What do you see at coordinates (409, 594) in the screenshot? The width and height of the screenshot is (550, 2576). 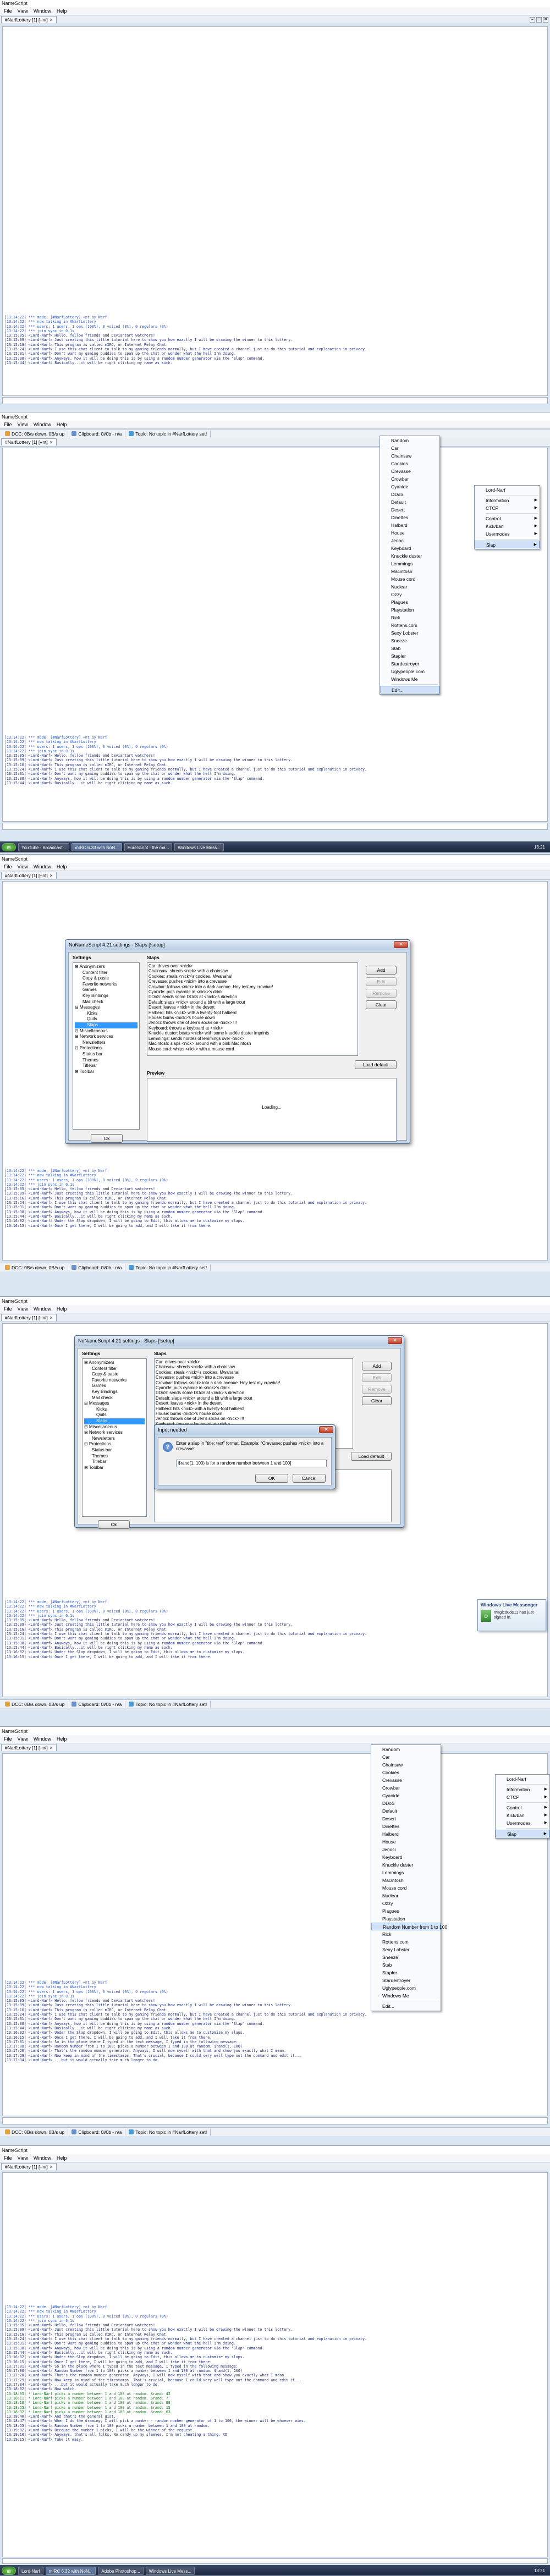 I see `slap-menu-item: Ozzy` at bounding box center [409, 594].